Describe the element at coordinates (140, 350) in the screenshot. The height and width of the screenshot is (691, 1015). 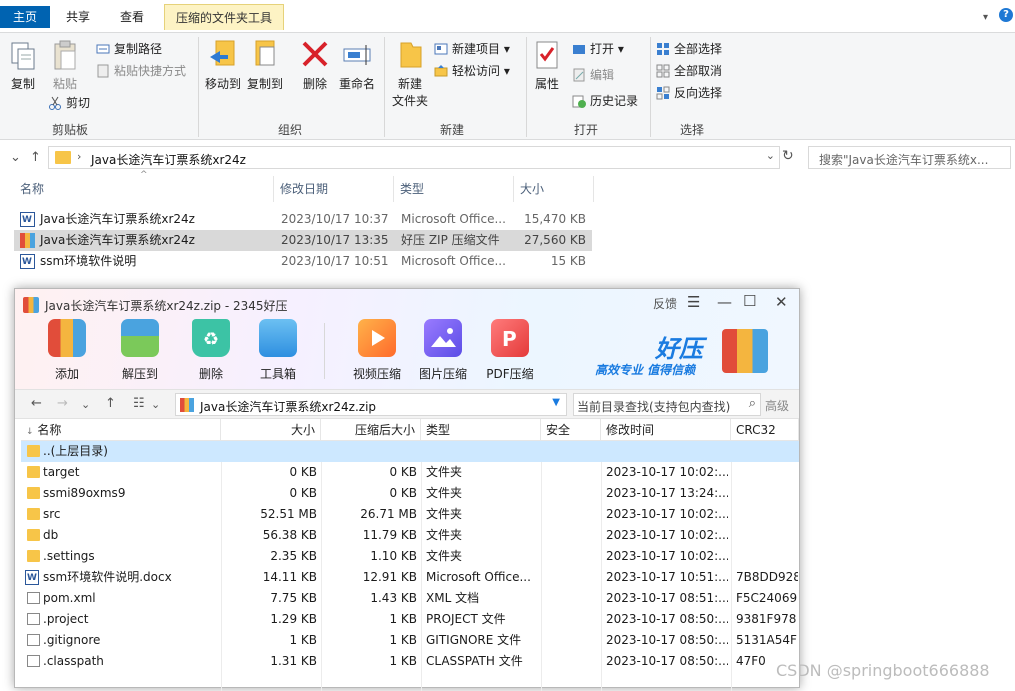
I see `extract-button: 解压到` at that location.